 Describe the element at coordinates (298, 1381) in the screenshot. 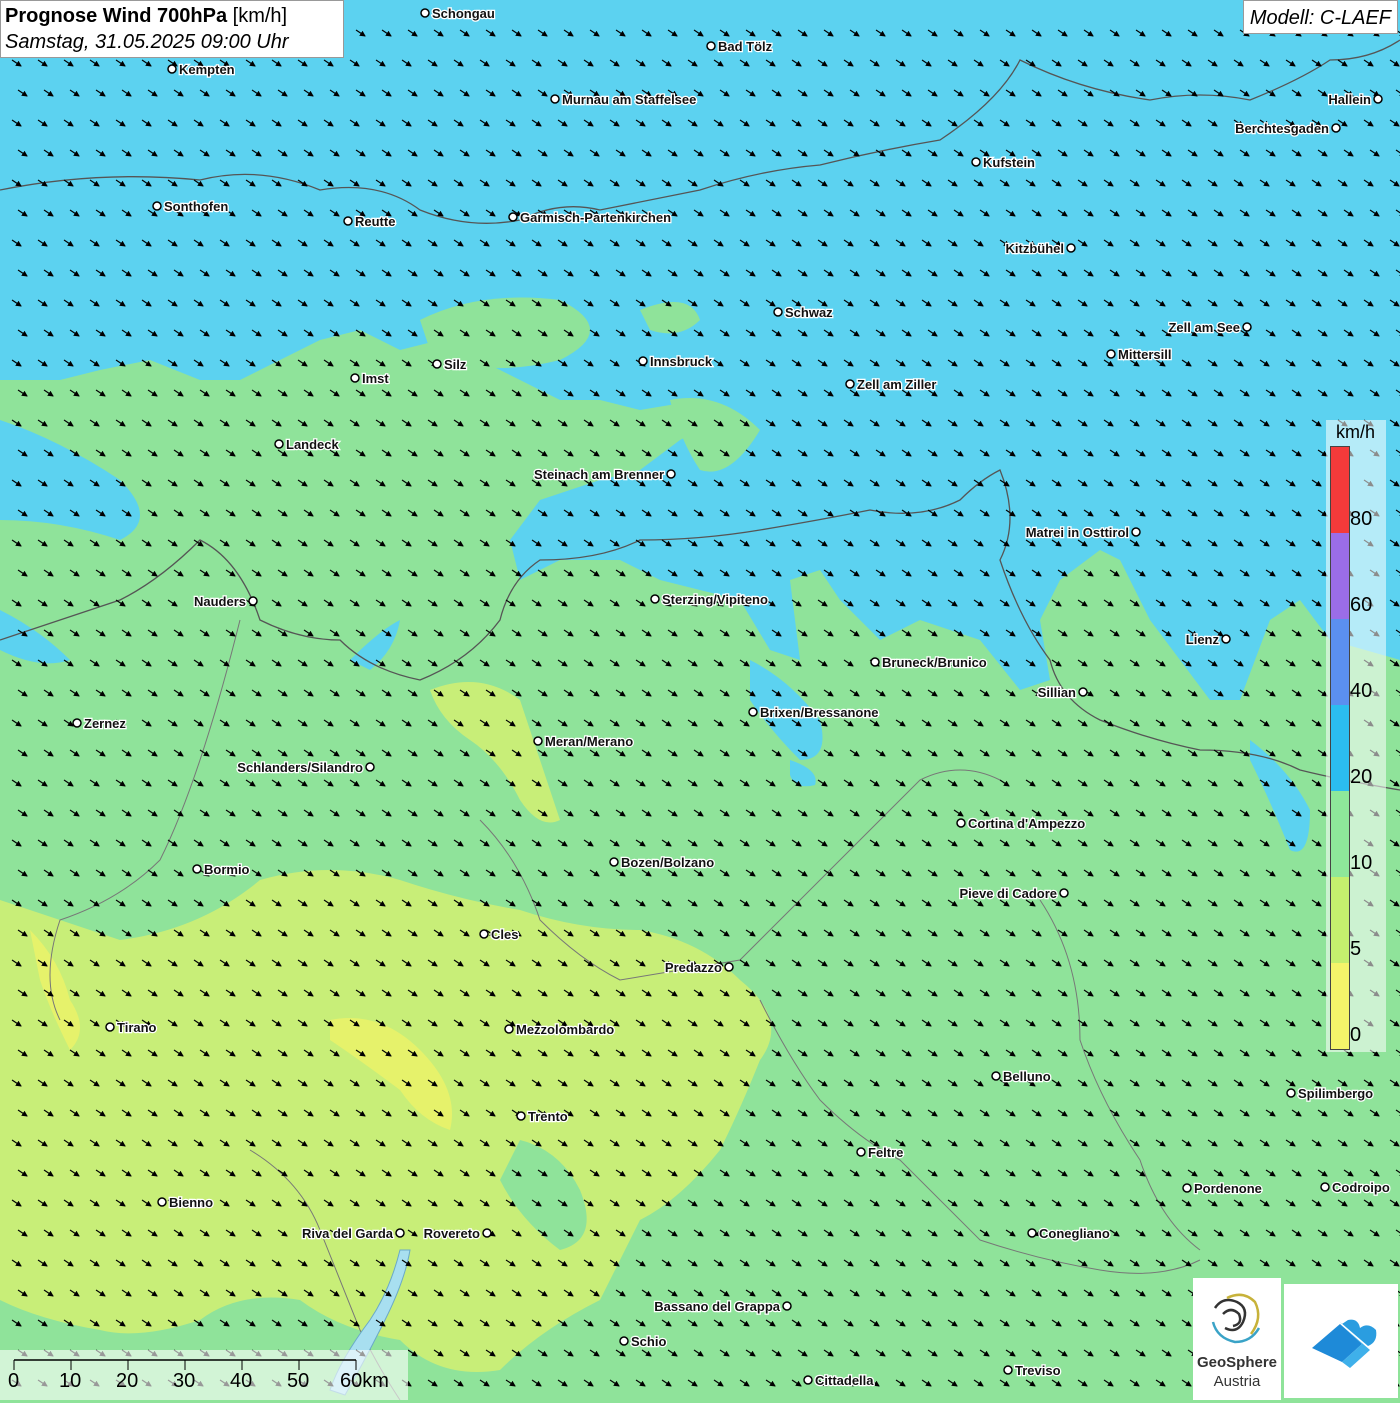

I see `scale-label-50: 50` at that location.